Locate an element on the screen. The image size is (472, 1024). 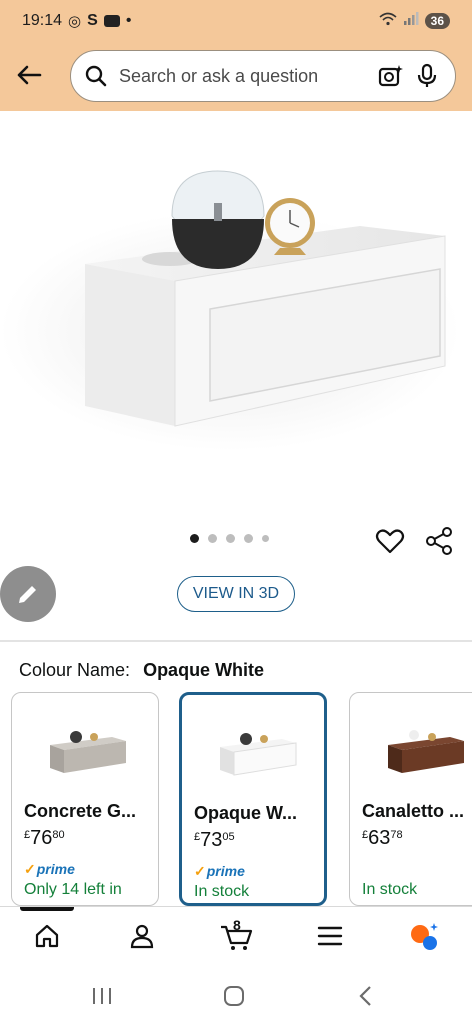
cart-icon: 8 is located at coordinates (236, 935).